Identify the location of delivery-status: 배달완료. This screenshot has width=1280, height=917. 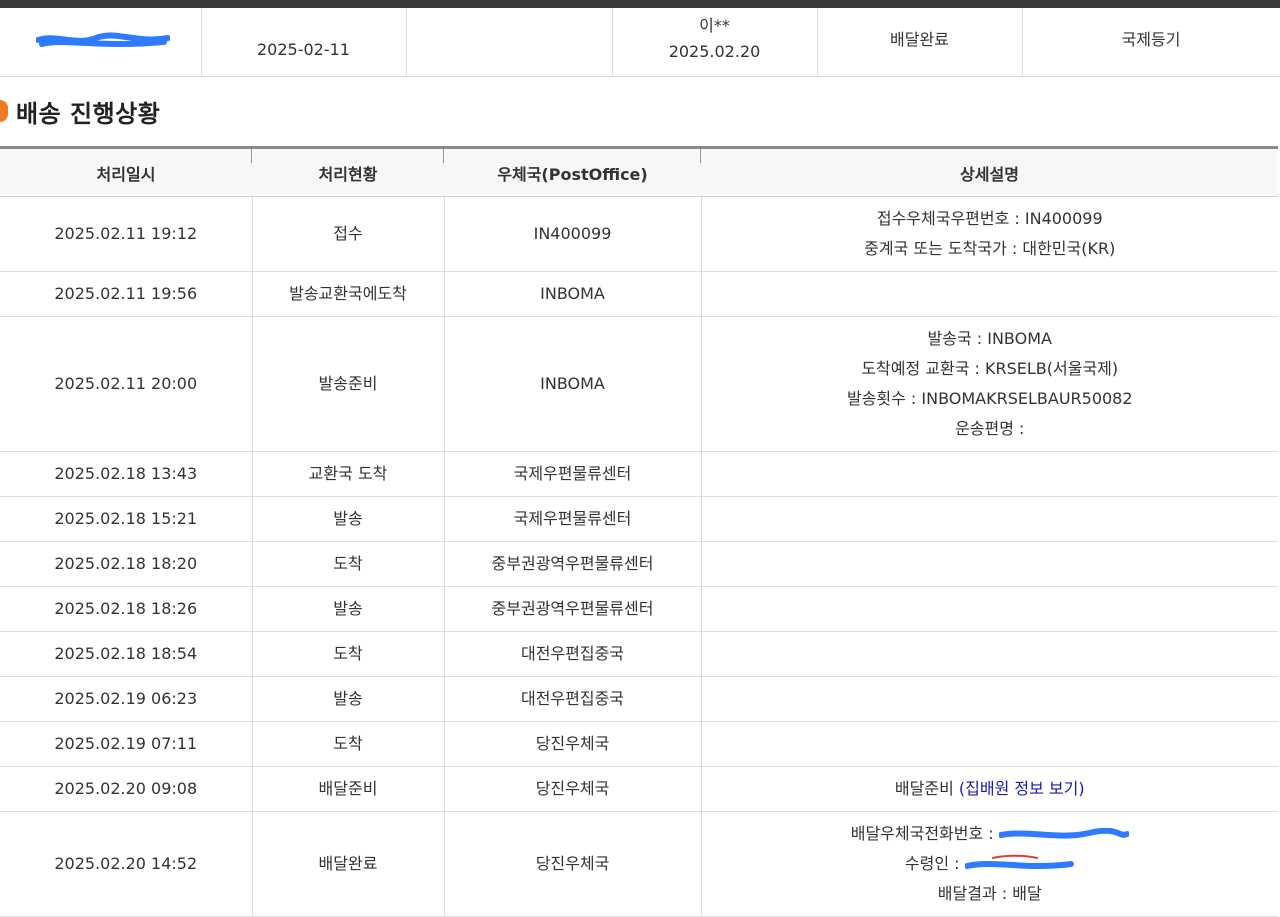
(919, 39).